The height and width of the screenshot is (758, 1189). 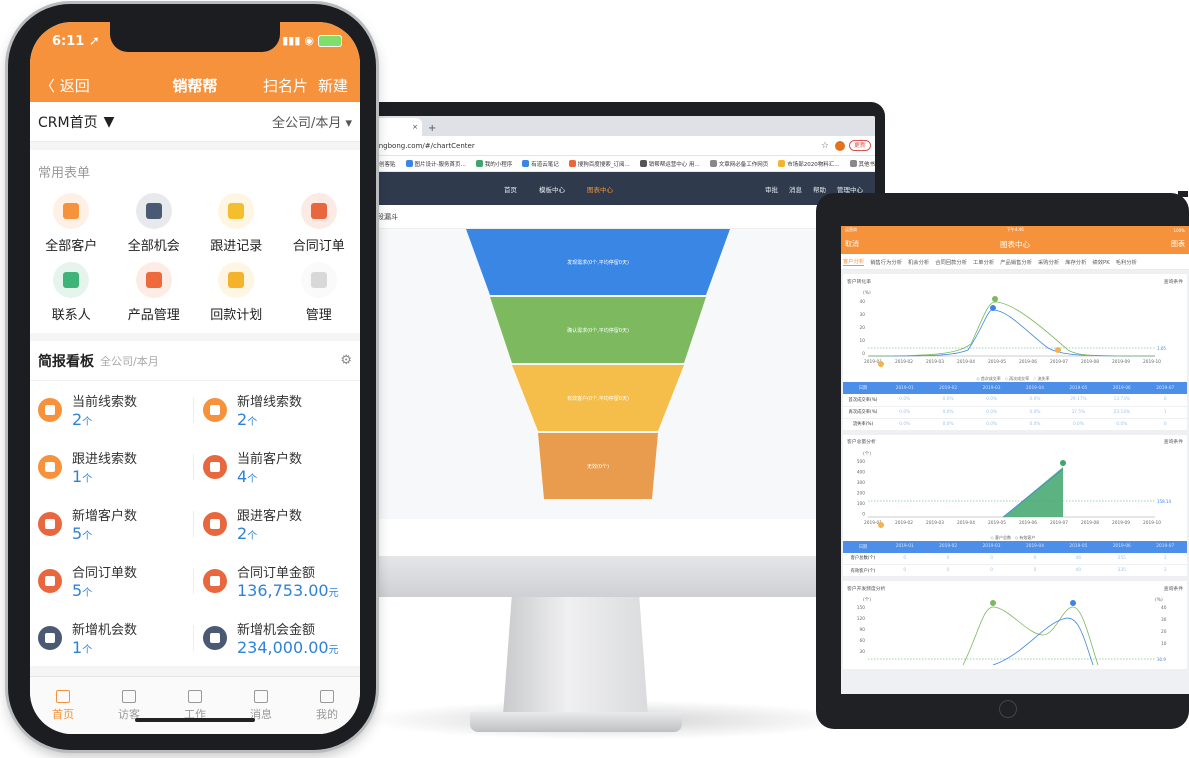 What do you see at coordinates (215, 466) in the screenshot?
I see `stat-icon` at bounding box center [215, 466].